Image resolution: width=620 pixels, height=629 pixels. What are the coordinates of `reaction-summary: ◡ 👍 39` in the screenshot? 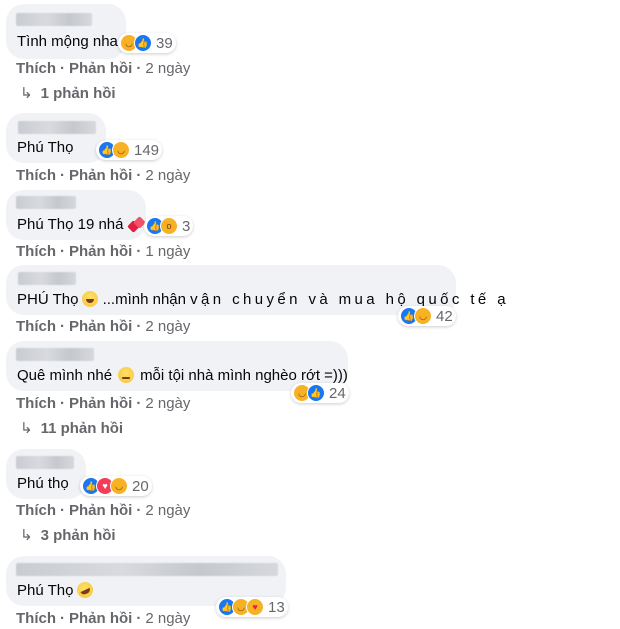 It's located at (147, 43).